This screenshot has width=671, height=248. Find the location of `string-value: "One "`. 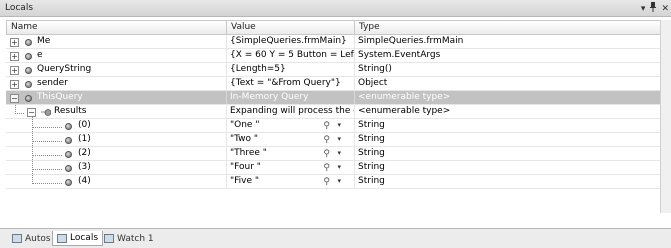

string-value: "One " is located at coordinates (245, 125).